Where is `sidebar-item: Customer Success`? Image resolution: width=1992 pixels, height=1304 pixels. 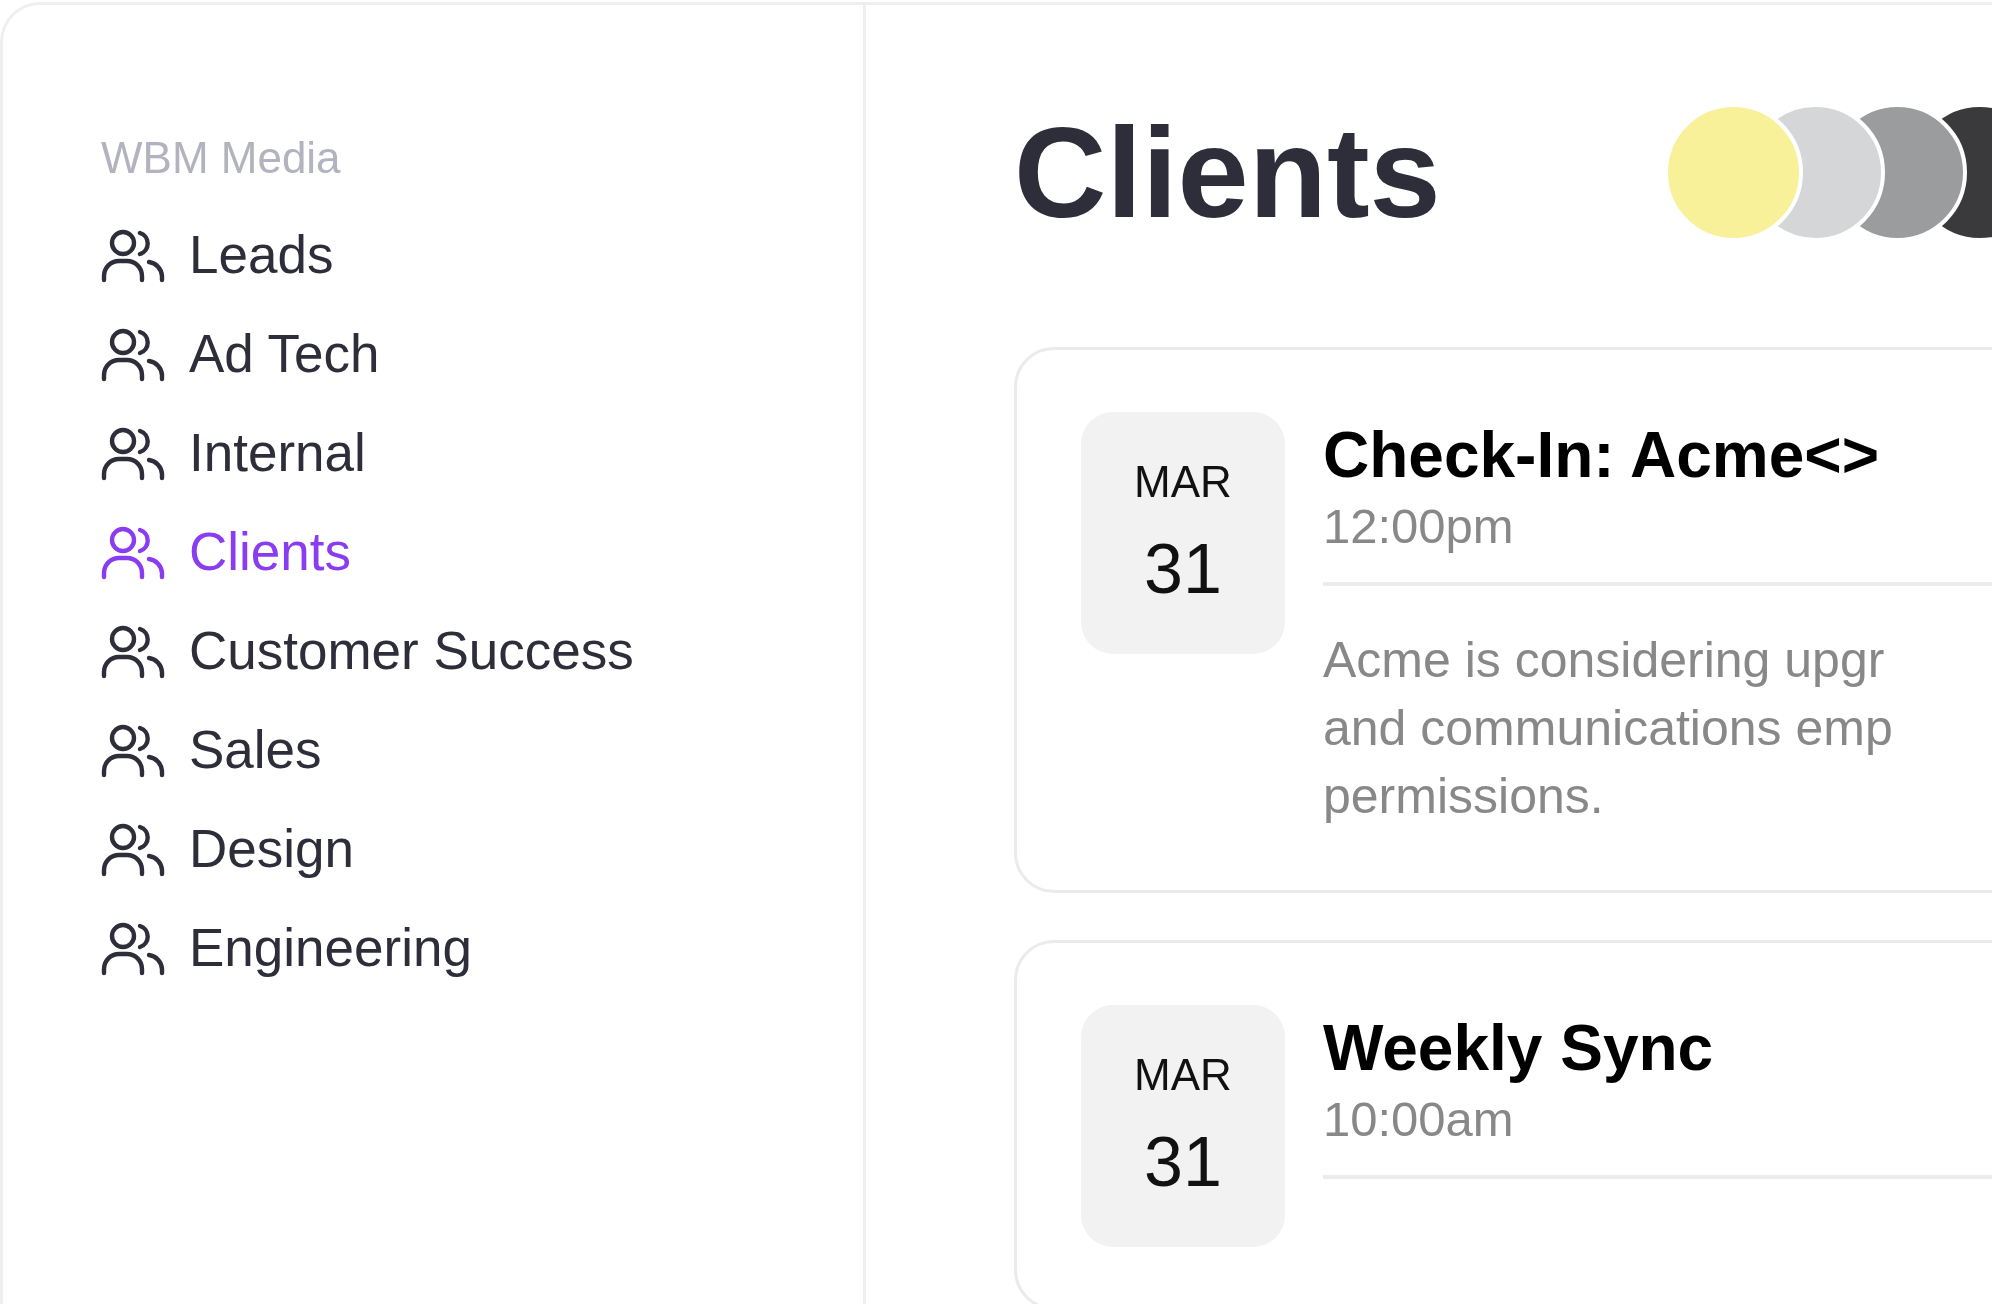
sidebar-item: Customer Success is located at coordinates (367, 650).